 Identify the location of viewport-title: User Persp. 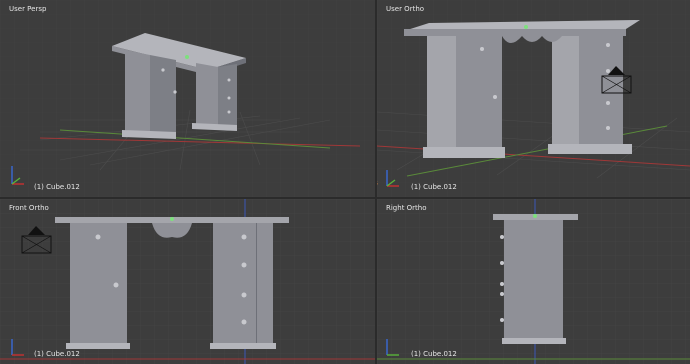
(28, 9).